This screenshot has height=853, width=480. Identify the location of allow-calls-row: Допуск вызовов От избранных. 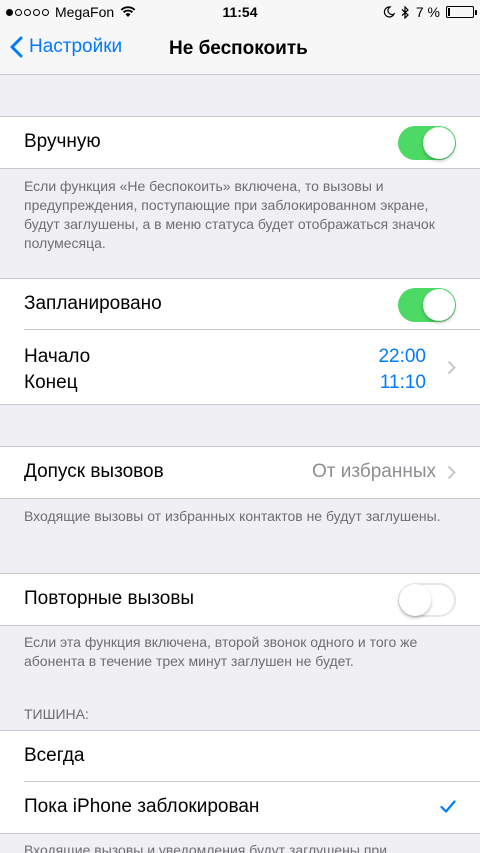
(240, 472).